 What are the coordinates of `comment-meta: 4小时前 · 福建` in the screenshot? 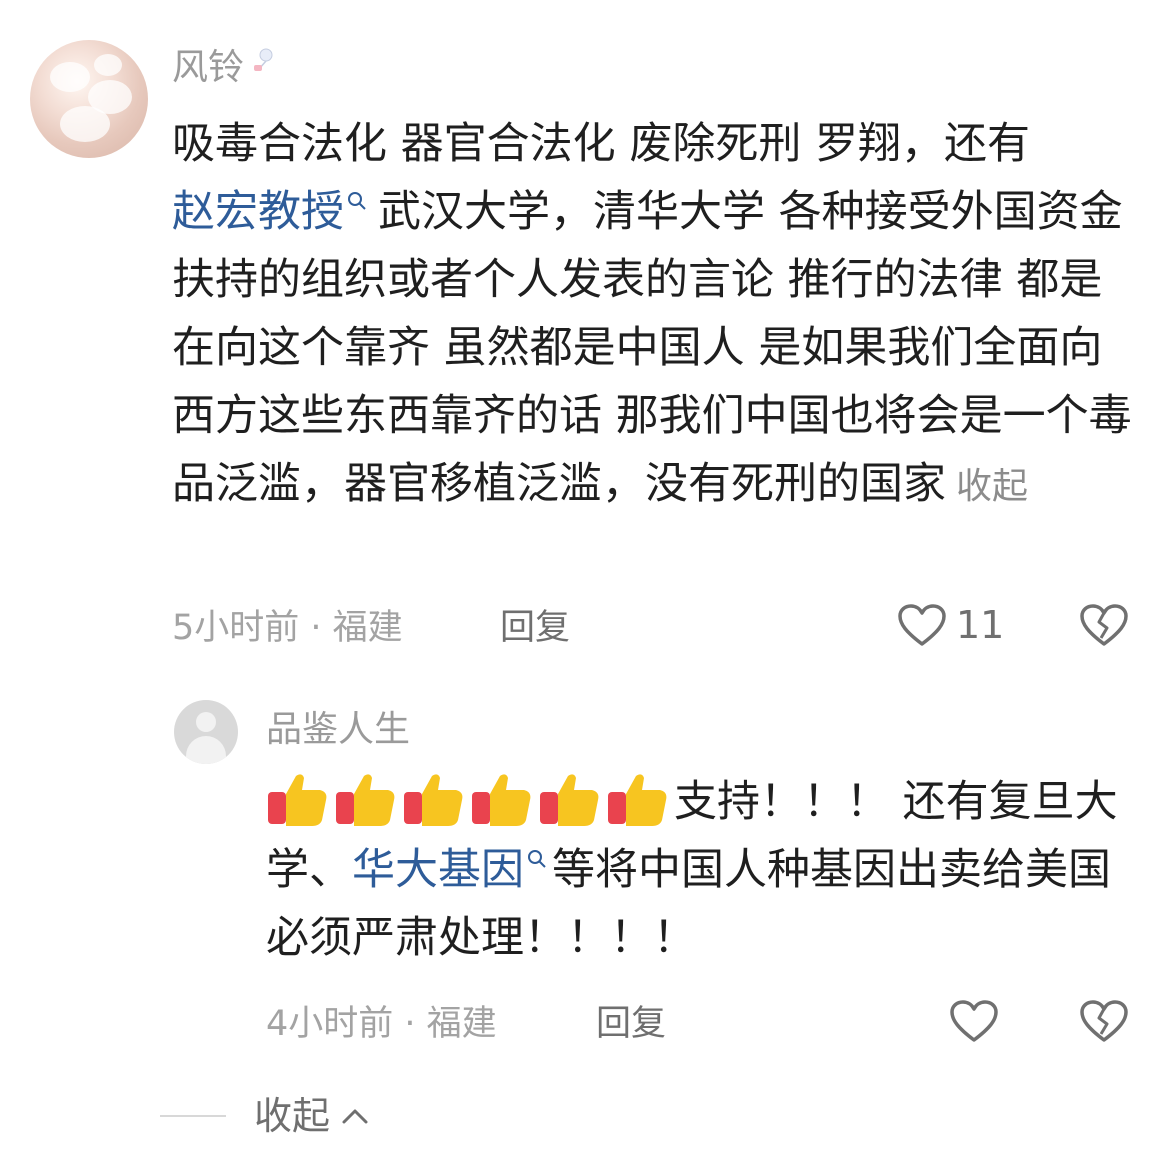 It's located at (381, 1024).